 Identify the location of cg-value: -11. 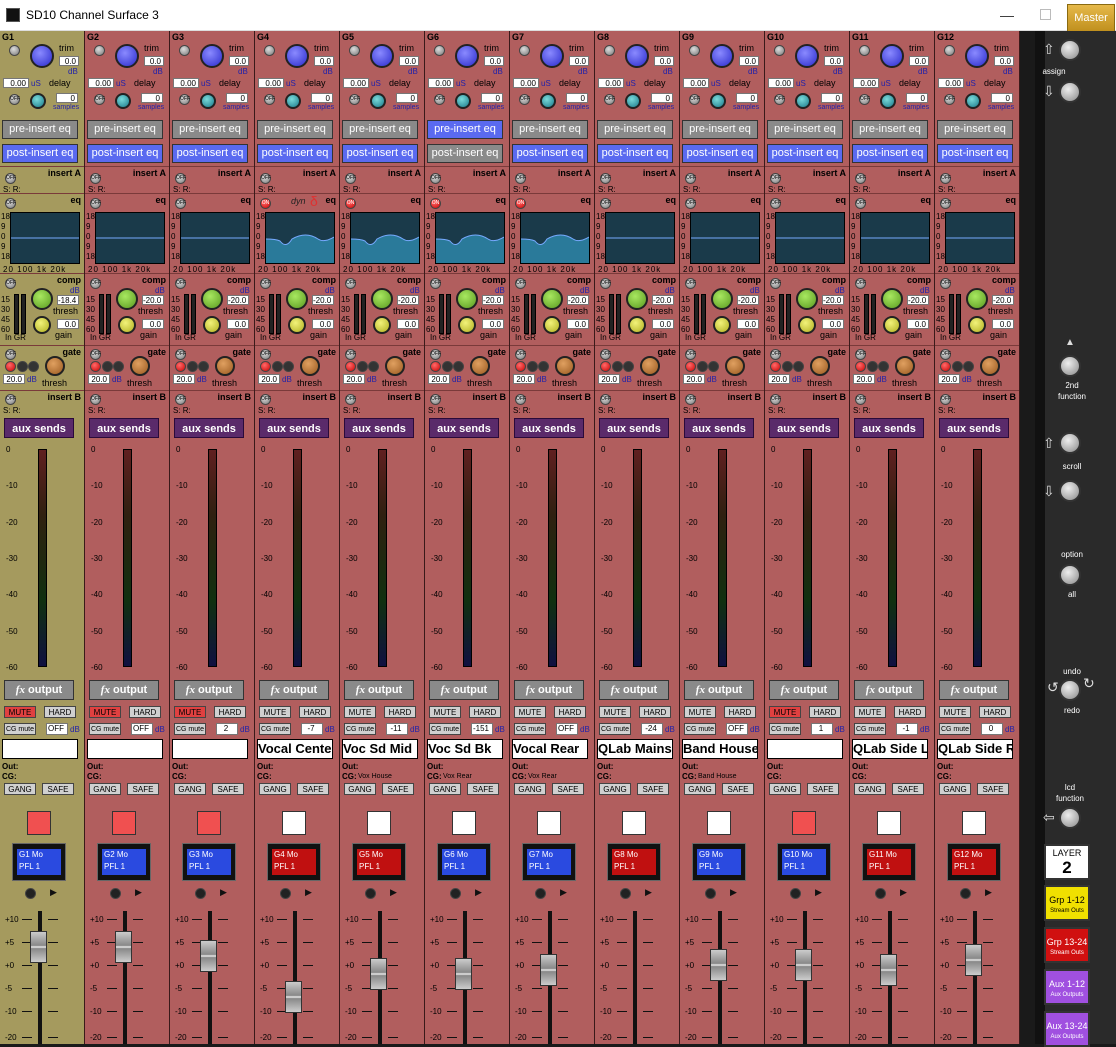
(397, 729).